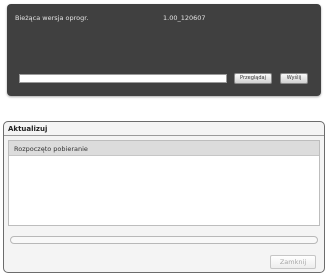  What do you see at coordinates (164, 240) in the screenshot?
I see `update-progress-bar` at bounding box center [164, 240].